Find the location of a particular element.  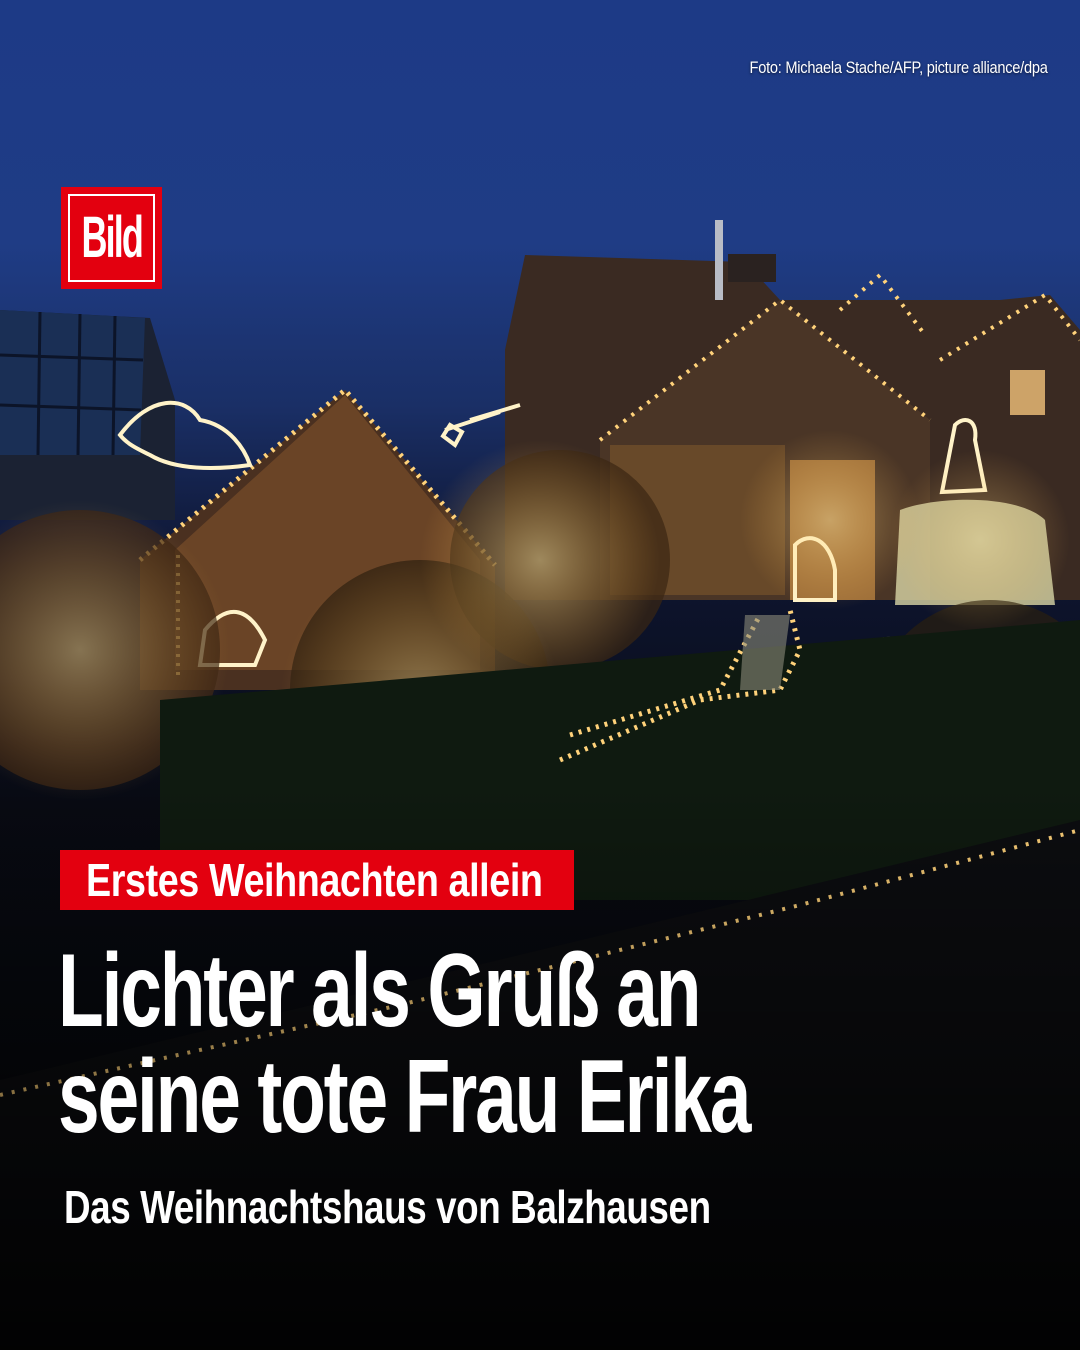

logo-text: Bild is located at coordinates (112, 237).